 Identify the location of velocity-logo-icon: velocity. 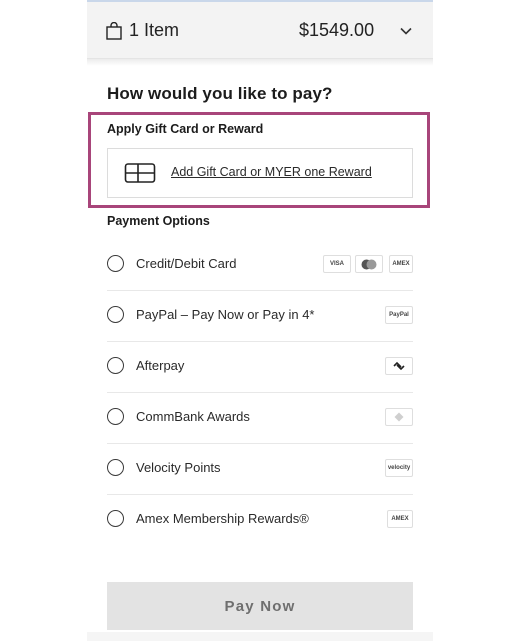
(399, 468).